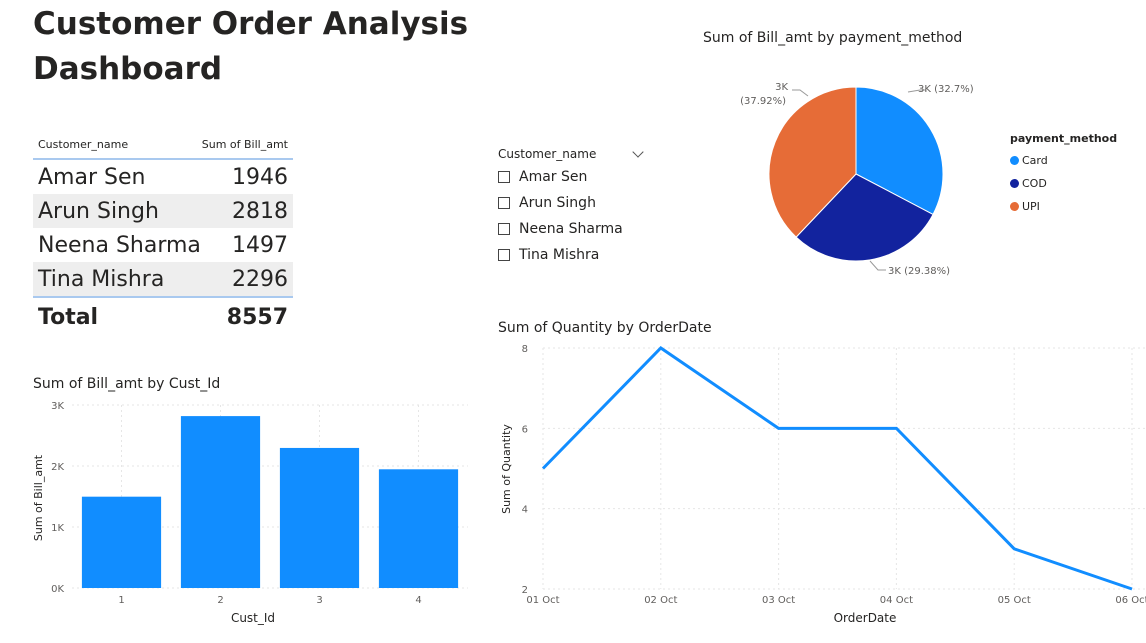 The width and height of the screenshot is (1146, 643). I want to click on bar-y-tick-label: 1K, so click(57, 528).